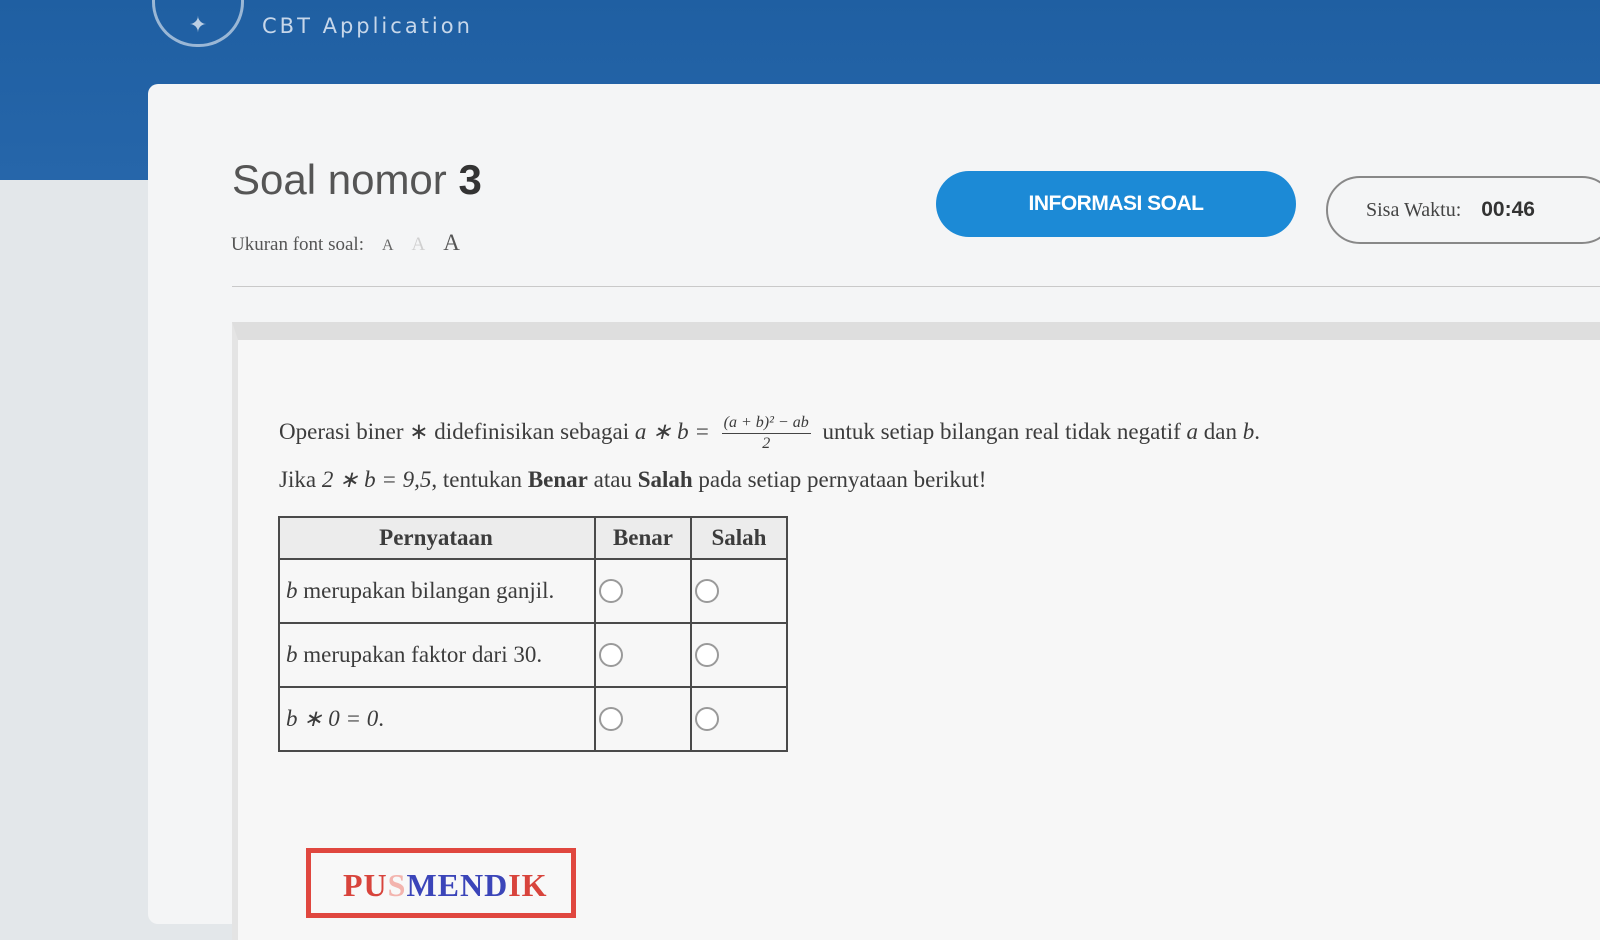  I want to click on header-statement: Pernyataan, so click(437, 538).